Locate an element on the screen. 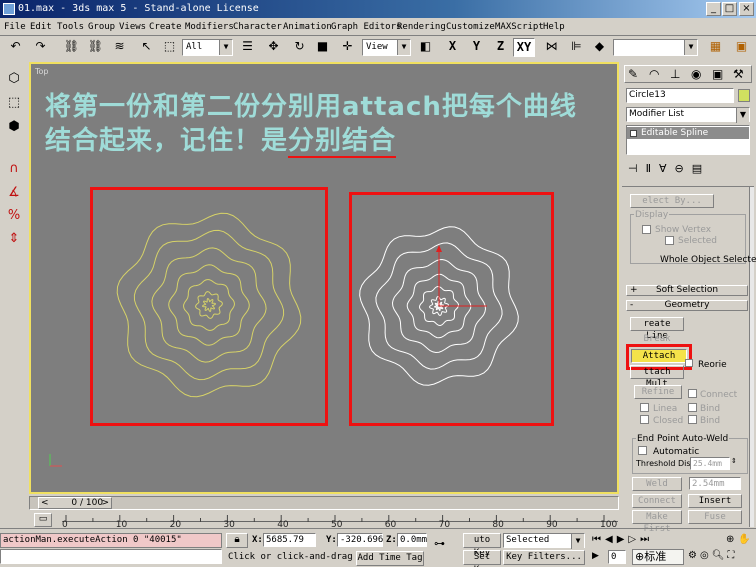 The height and width of the screenshot is (567, 756). menu-create: Create is located at coordinates (165, 27).